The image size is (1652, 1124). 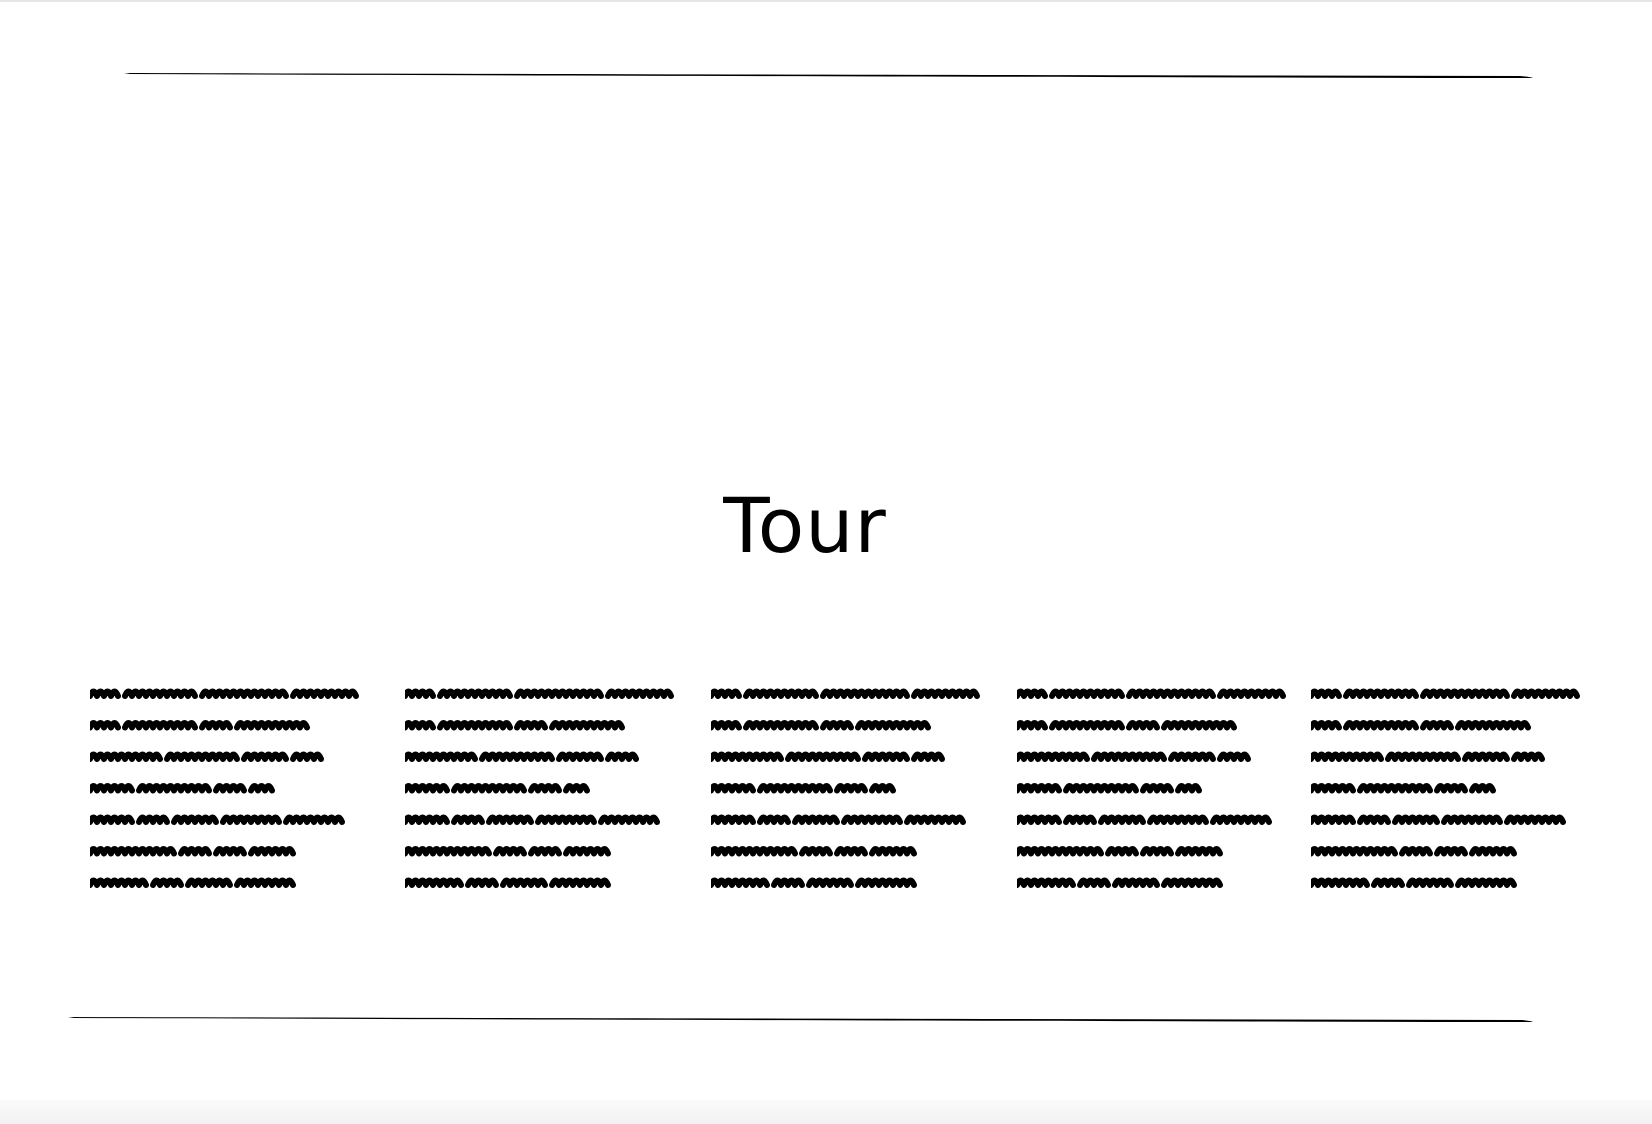 What do you see at coordinates (826, 1112) in the screenshot?
I see `bottom-band` at bounding box center [826, 1112].